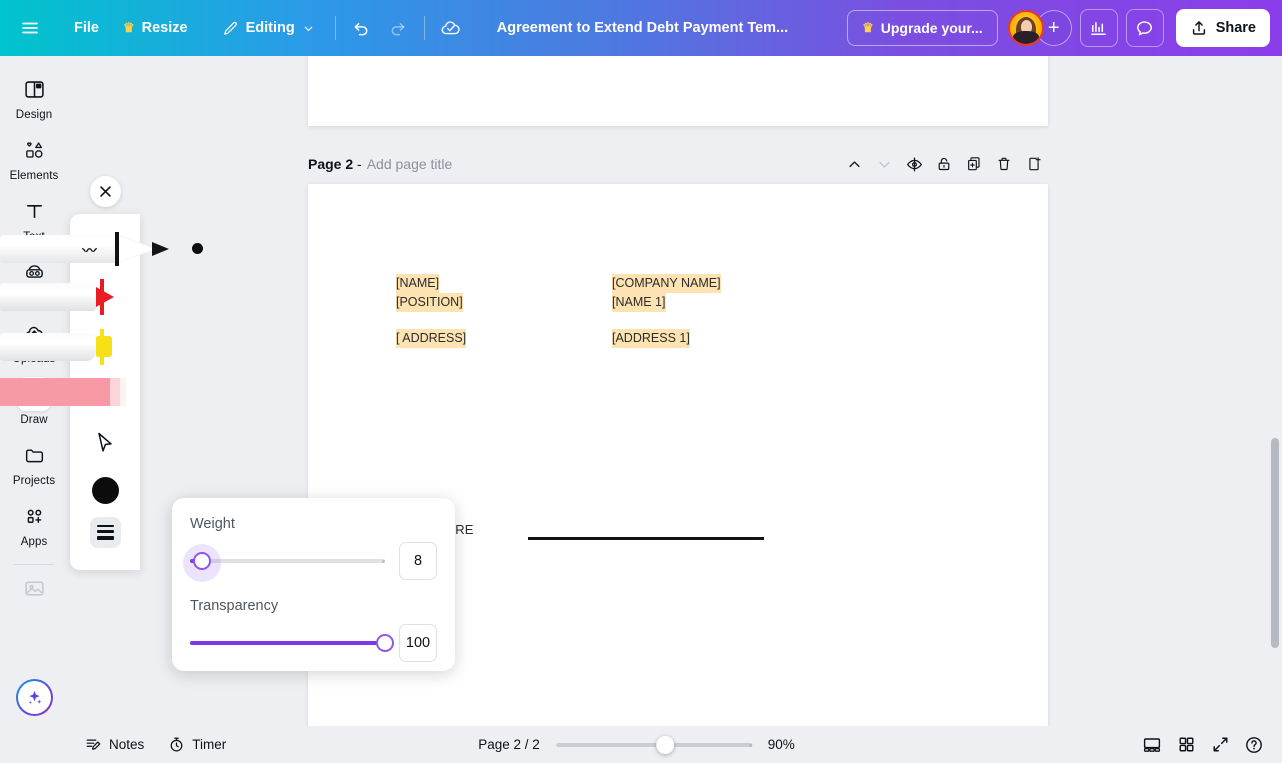  What do you see at coordinates (155, 28) in the screenshot?
I see `resize-button: ♛ Resize` at bounding box center [155, 28].